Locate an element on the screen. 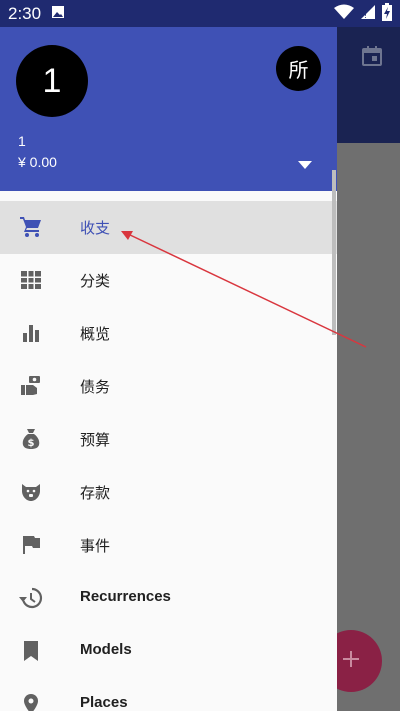  image-notification-icon is located at coordinates (58, 13).